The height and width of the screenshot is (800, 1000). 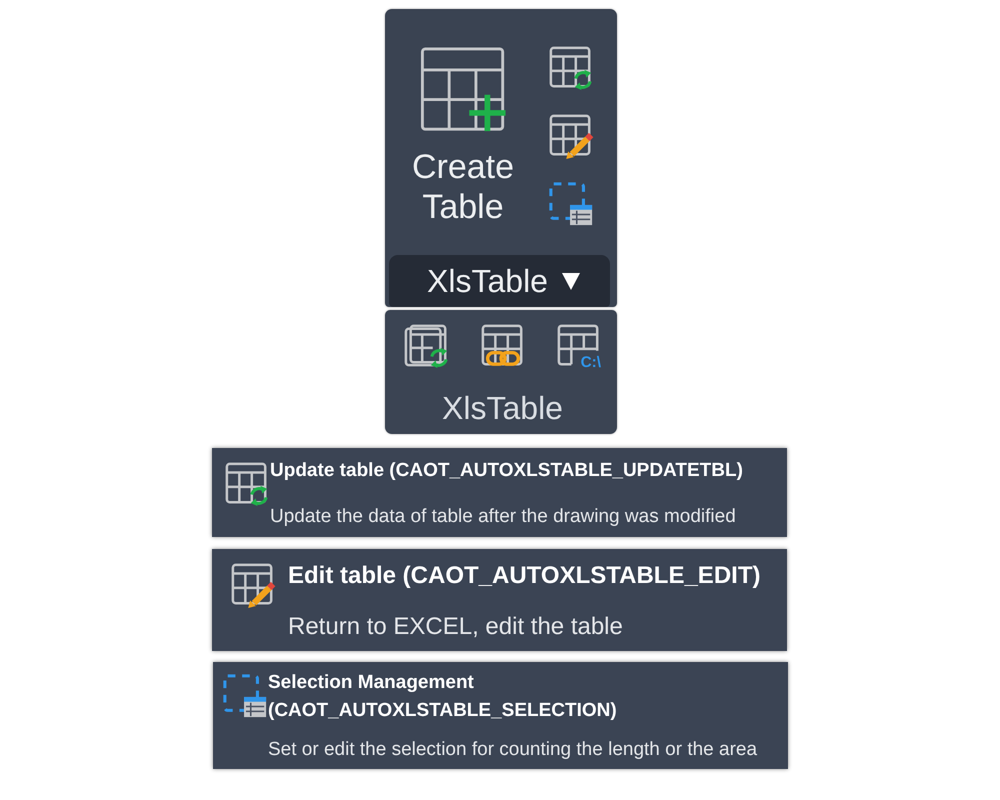 I want to click on stacked-tables-refresh-icon, so click(x=427, y=345).